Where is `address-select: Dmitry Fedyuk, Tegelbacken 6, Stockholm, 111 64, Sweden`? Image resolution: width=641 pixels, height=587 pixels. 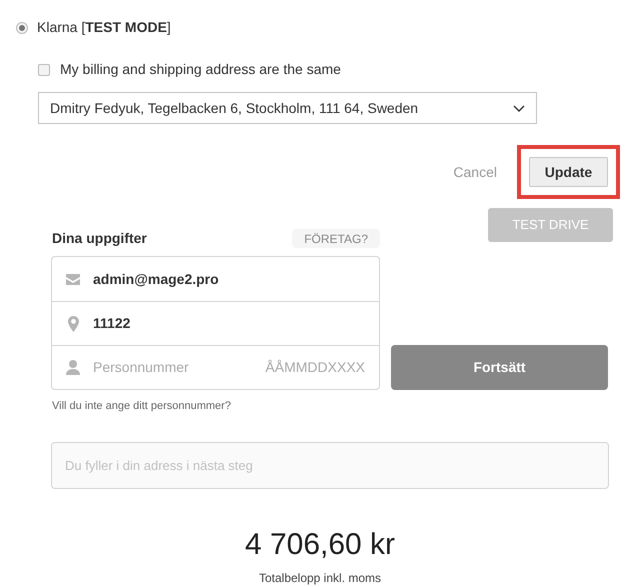
address-select: Dmitry Fedyuk, Tegelbacken 6, Stockholm, 111 64, Sweden is located at coordinates (287, 108).